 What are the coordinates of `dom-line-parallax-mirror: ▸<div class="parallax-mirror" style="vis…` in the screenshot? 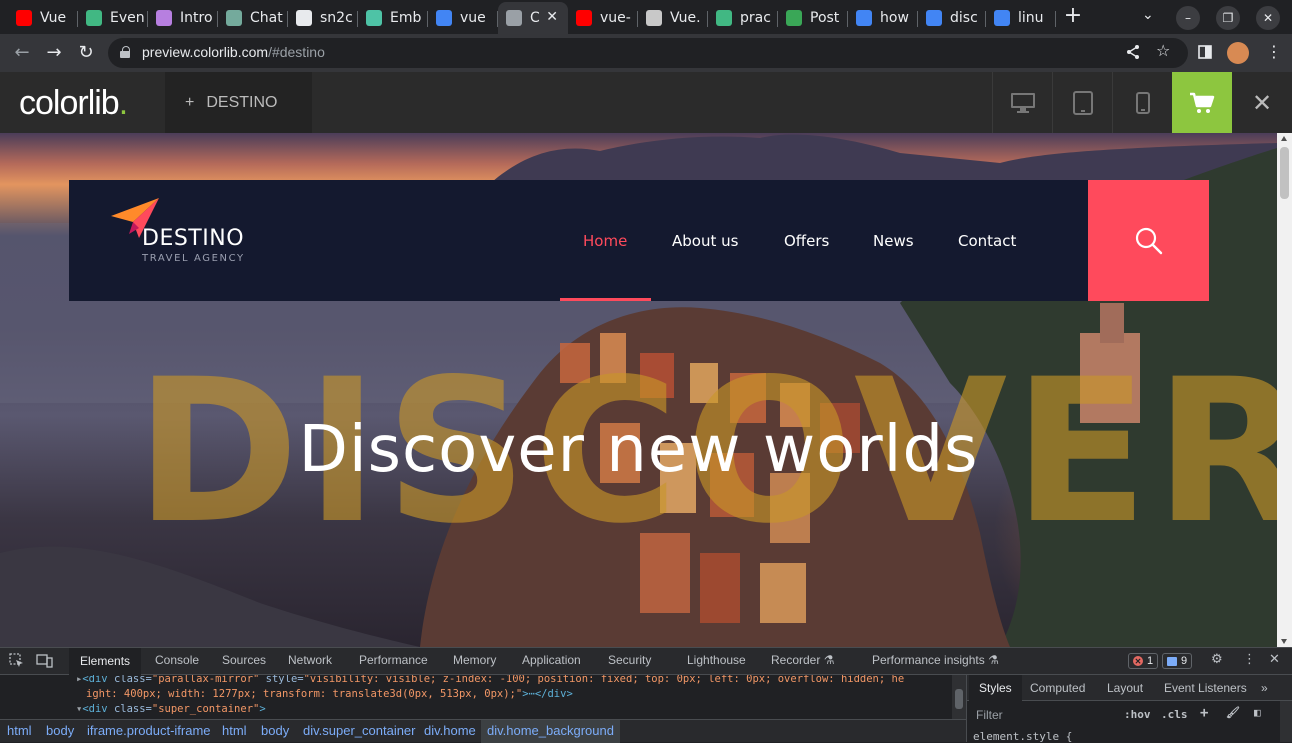 It's located at (490, 681).